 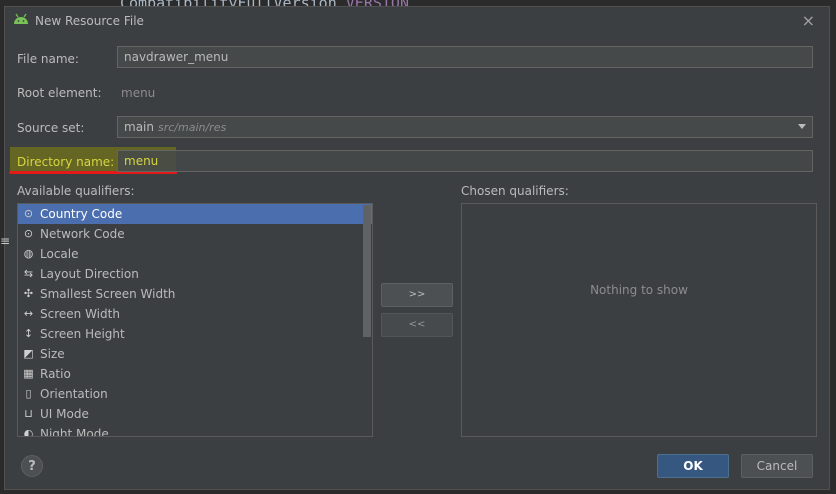 What do you see at coordinates (32, 466) in the screenshot?
I see `help-icon: ?` at bounding box center [32, 466].